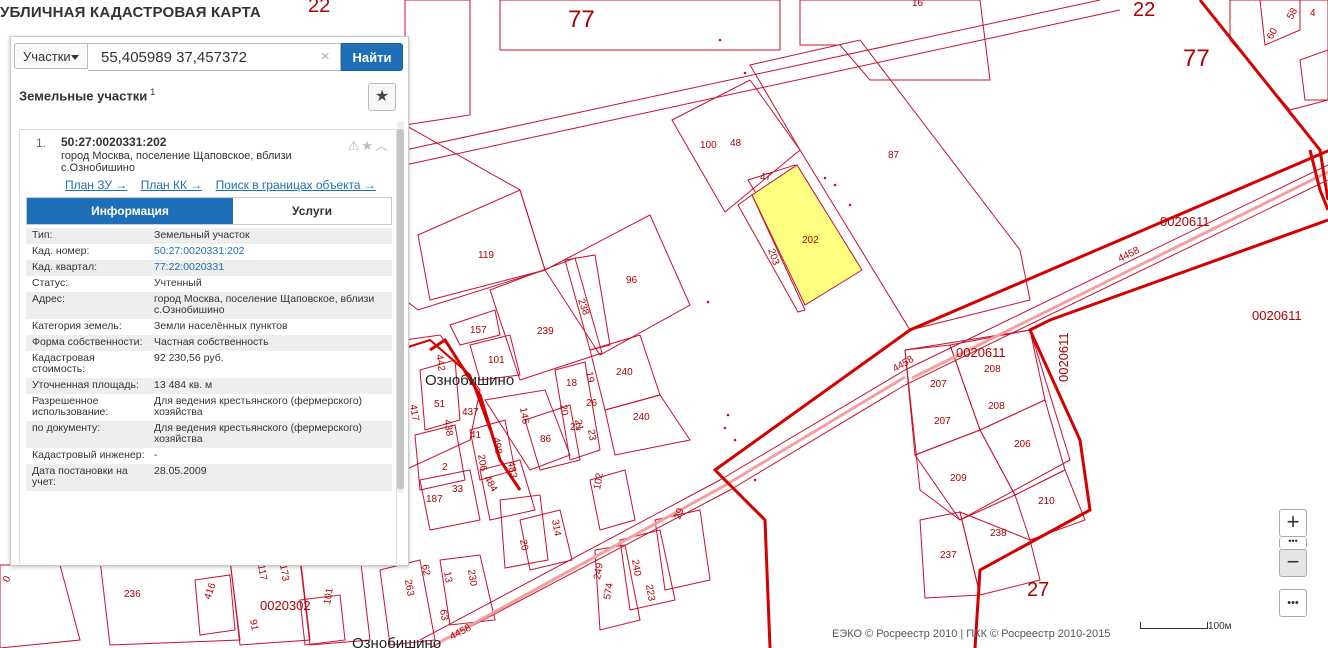  I want to click on property-key: Кадастровый инженер:, so click(88, 455).